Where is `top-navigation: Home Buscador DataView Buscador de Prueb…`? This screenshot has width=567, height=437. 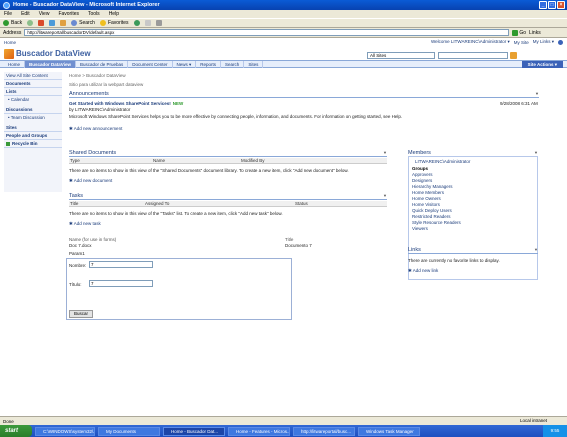
top-navigation: Home Buscador DataView Buscador de Prueb… is located at coordinates (283, 64).